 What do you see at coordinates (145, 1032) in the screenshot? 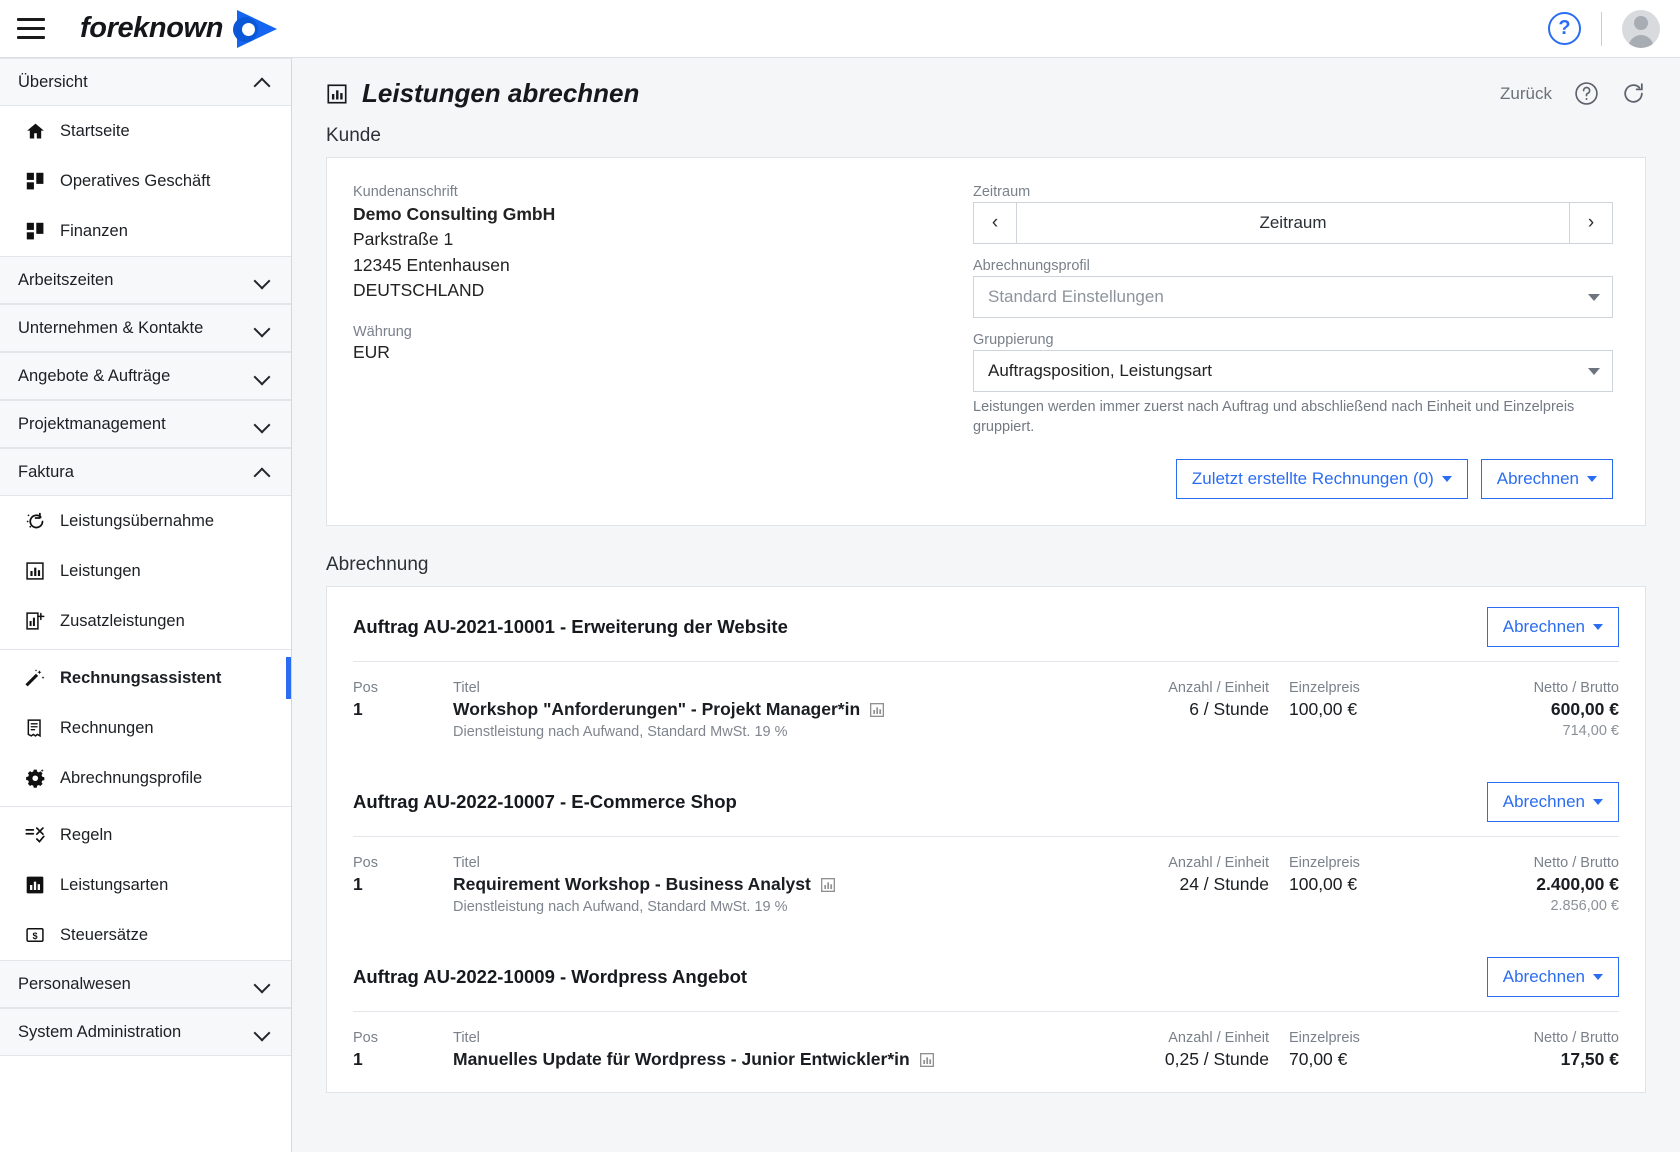
I see `sidebar-group-system-administration: System Administration` at bounding box center [145, 1032].